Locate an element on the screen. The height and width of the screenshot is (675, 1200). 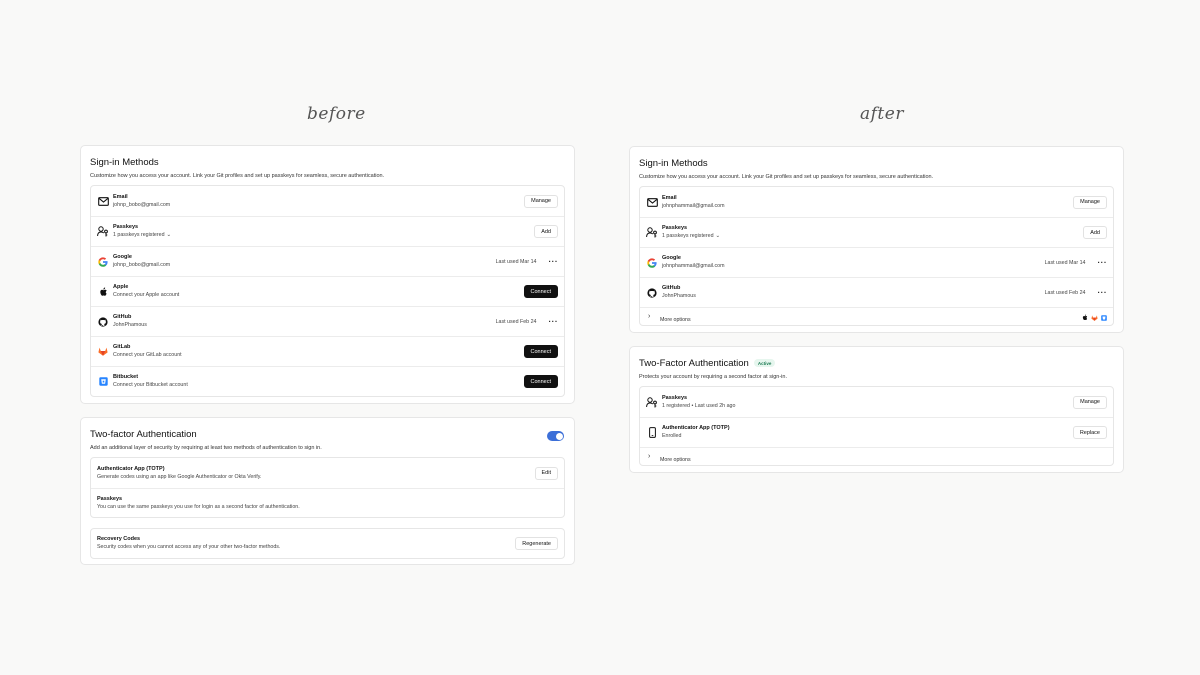
after-caption: after is located at coordinates (882, 114).